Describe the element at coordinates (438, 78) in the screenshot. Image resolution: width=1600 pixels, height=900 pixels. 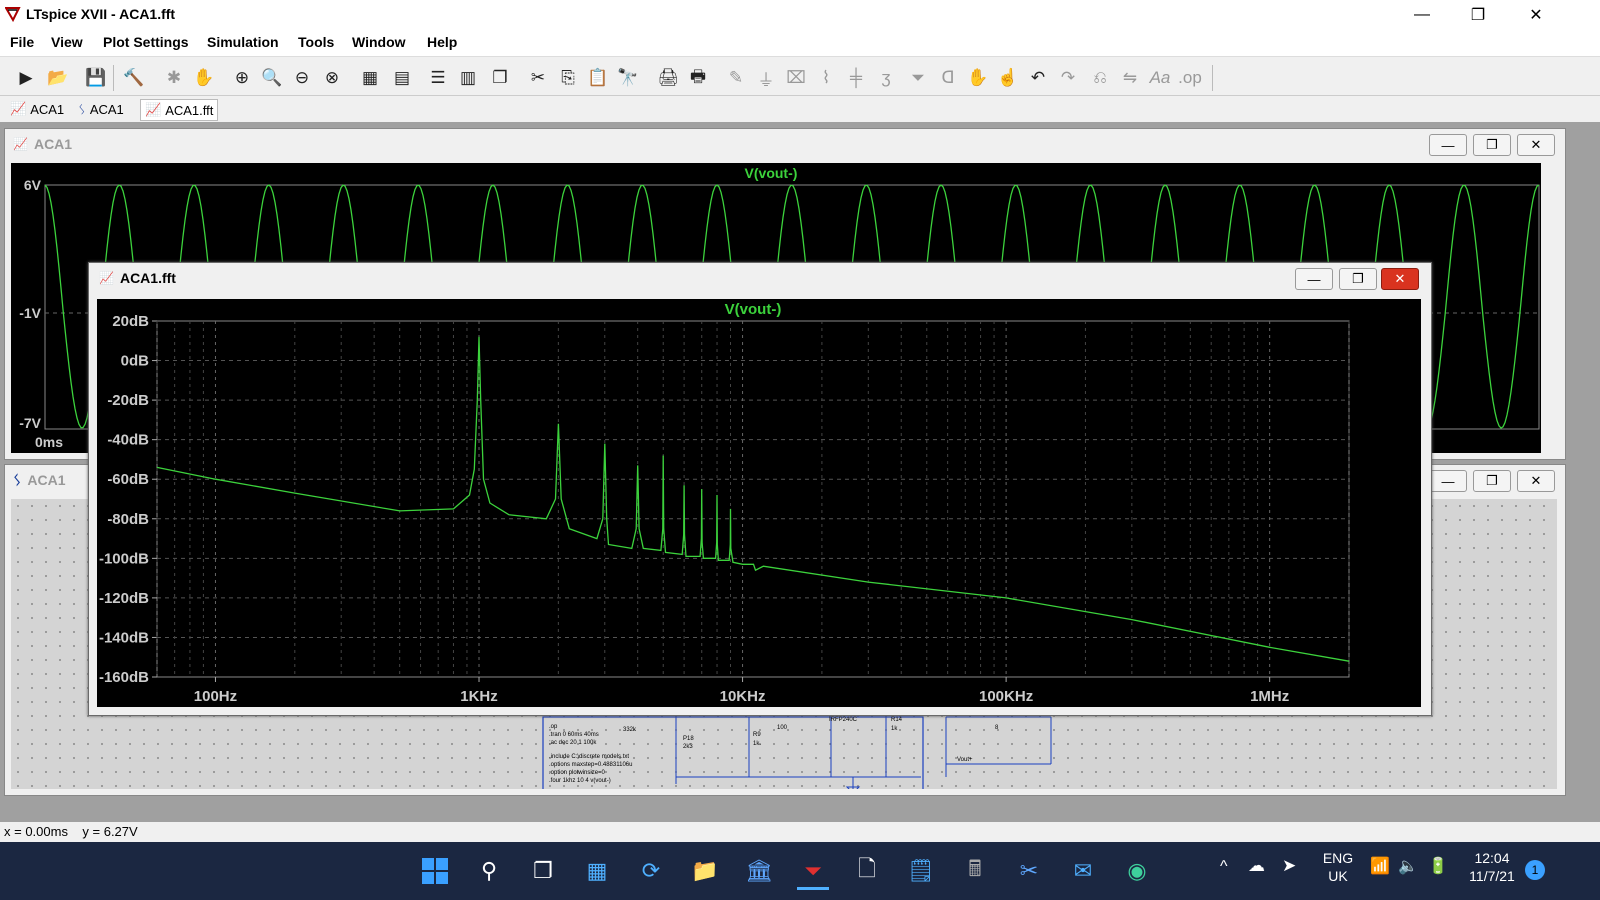
I see `tile-horizontal-icon: ☰` at that location.